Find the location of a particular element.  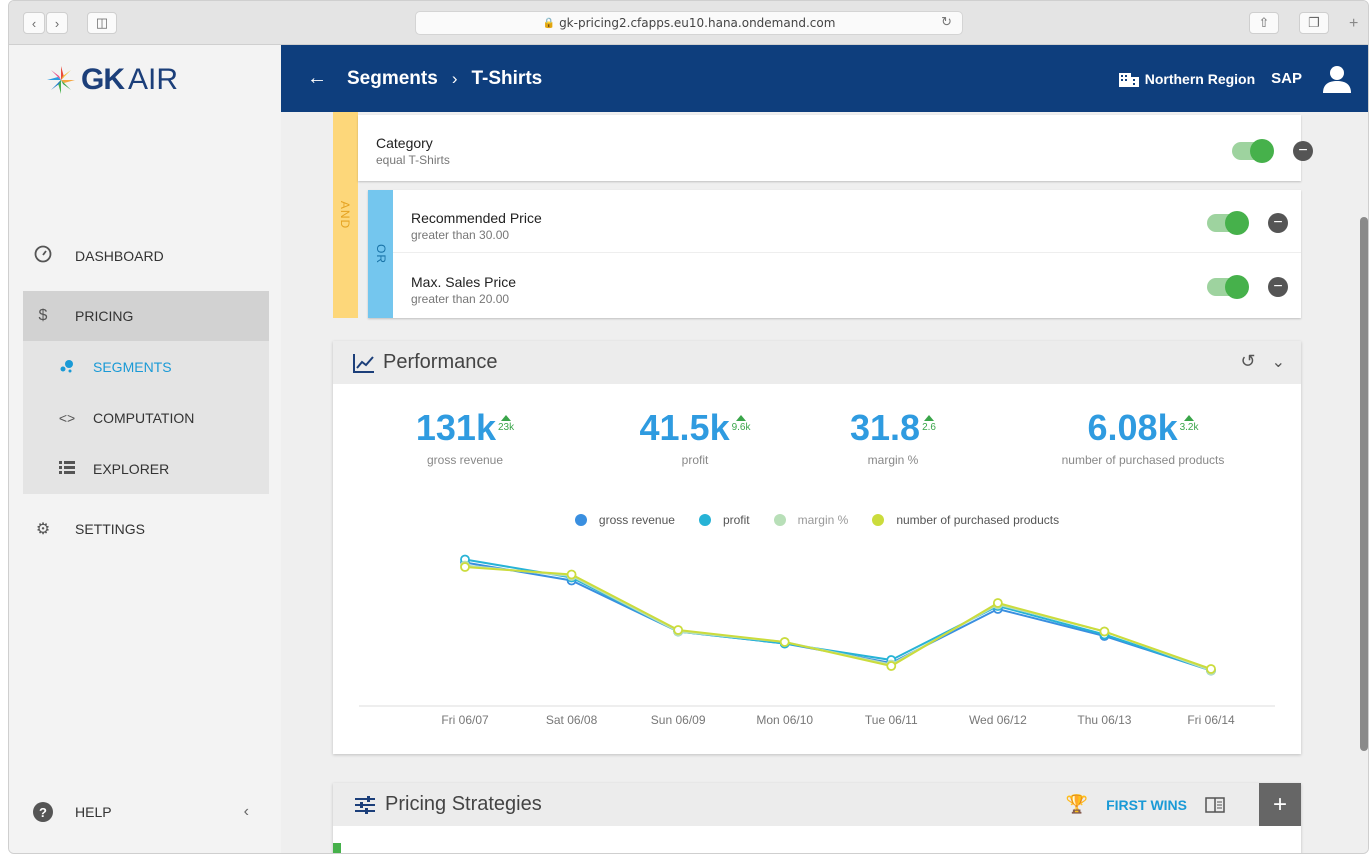

pricing-strategies-title: Pricing Strategies is located at coordinates (463, 804).